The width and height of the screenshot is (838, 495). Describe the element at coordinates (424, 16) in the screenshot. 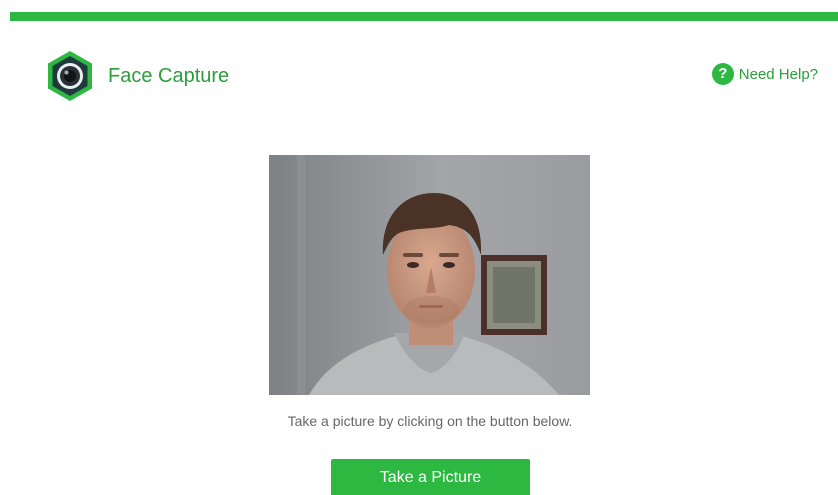

I see `top-accent-bar` at that location.